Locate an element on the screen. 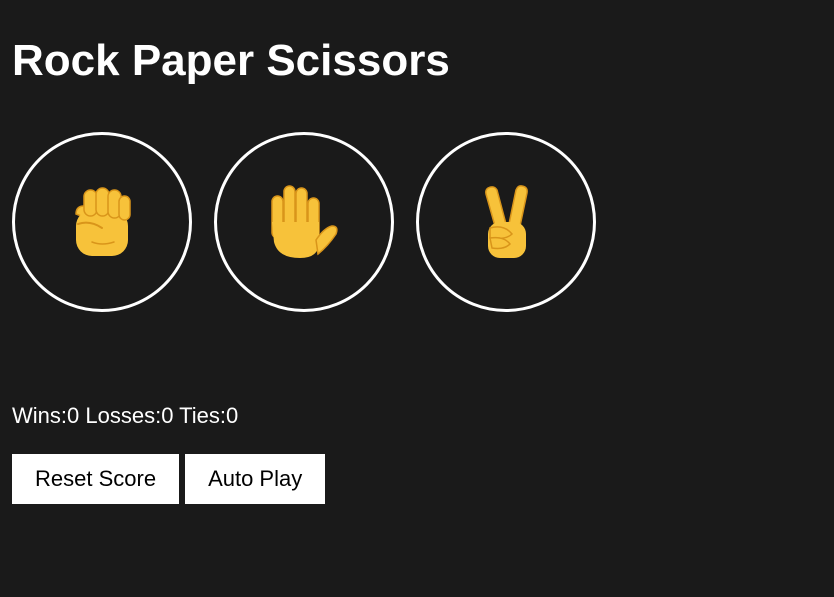 The image size is (834, 597). reset-score-button: Reset Score is located at coordinates (96, 479).